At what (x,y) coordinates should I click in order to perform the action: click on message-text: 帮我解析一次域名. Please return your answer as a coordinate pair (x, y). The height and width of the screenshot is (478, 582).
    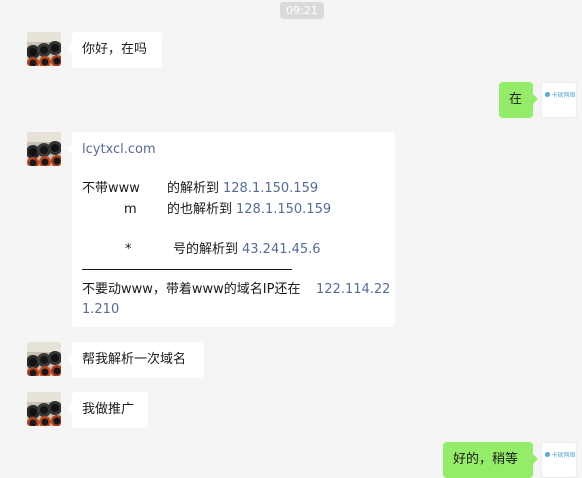
    Looking at the image, I should click on (134, 359).